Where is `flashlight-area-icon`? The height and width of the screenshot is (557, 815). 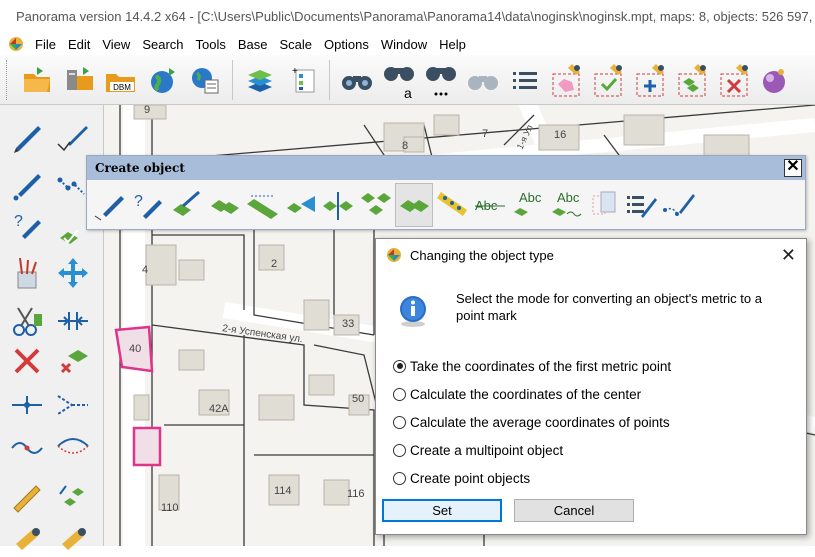 flashlight-area-icon is located at coordinates (74, 539).